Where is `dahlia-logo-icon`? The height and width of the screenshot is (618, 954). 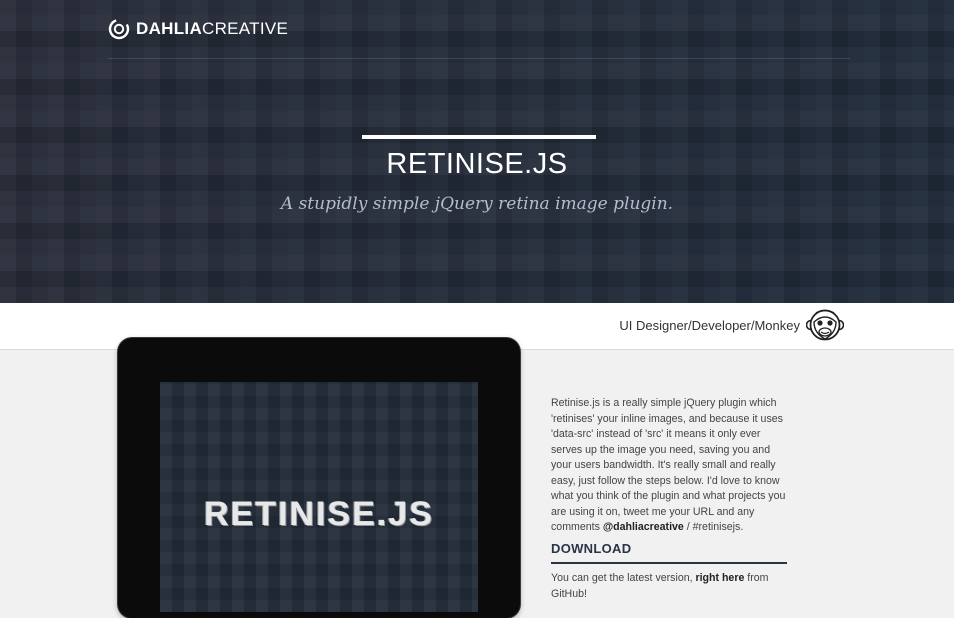 dahlia-logo-icon is located at coordinates (119, 29).